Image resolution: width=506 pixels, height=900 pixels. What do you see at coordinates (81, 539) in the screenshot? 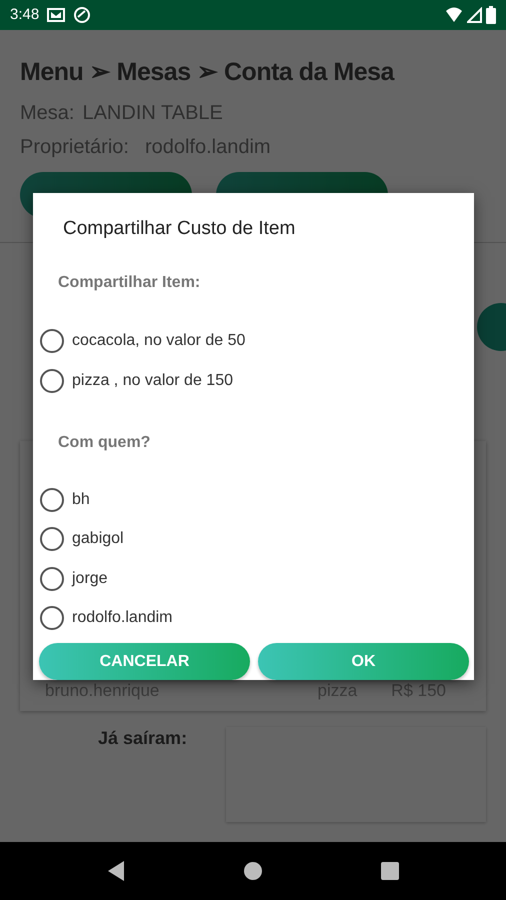
I see `person-option: gabigol` at bounding box center [81, 539].